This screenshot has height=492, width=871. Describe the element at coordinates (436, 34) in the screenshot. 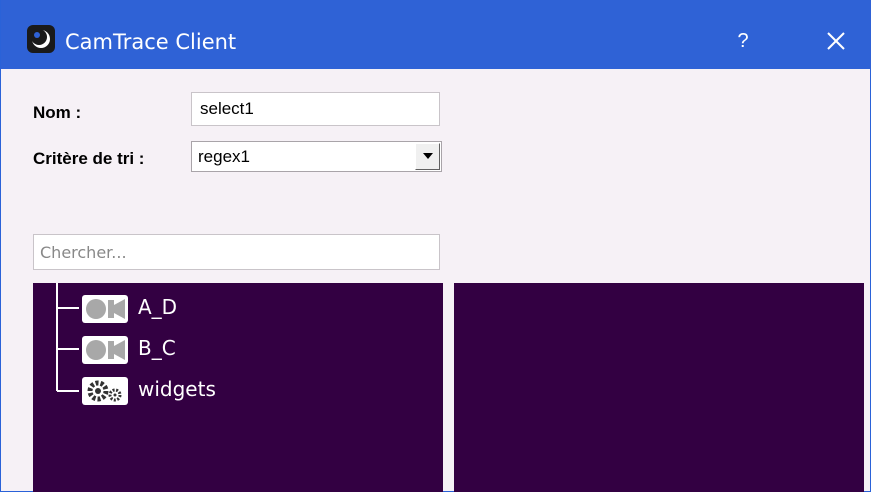

I see `title-bar: CamTrace Client ?` at that location.